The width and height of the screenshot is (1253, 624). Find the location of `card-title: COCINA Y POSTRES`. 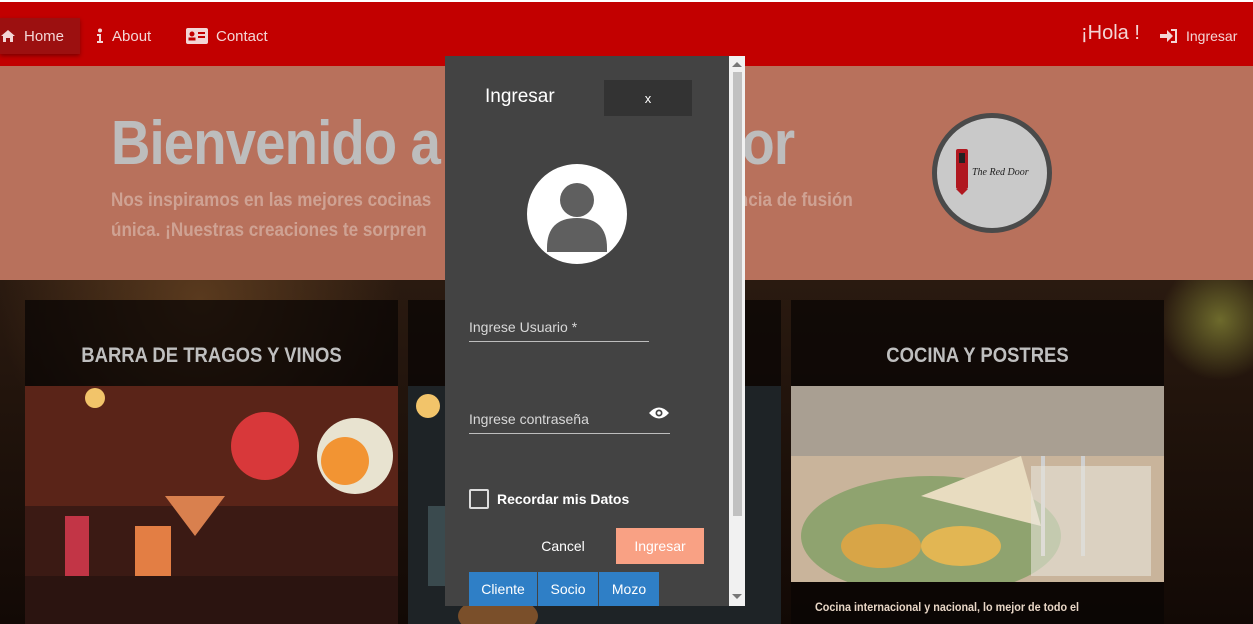

card-title: COCINA Y POSTRES is located at coordinates (977, 355).